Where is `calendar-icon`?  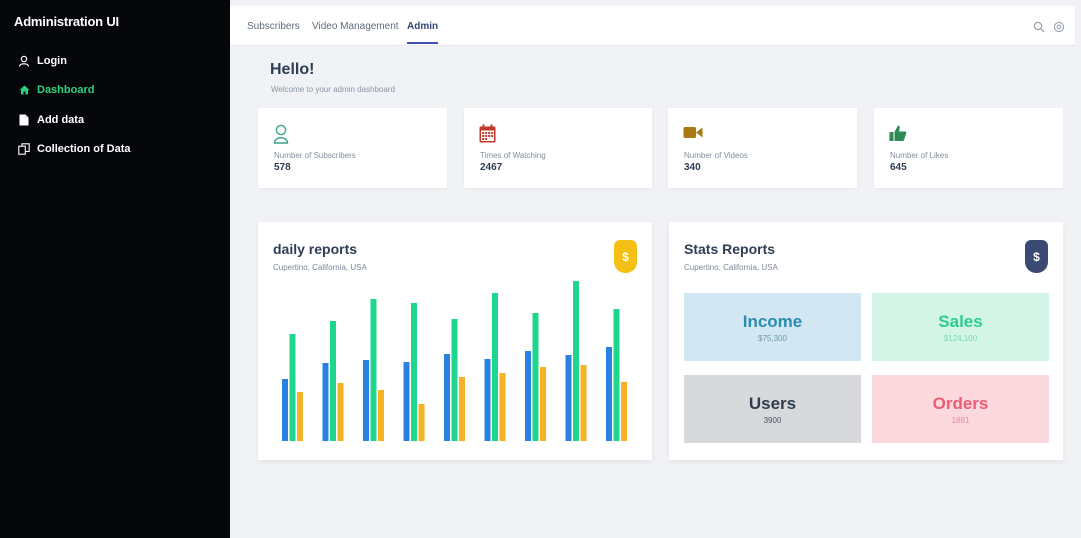 calendar-icon is located at coordinates (487, 134).